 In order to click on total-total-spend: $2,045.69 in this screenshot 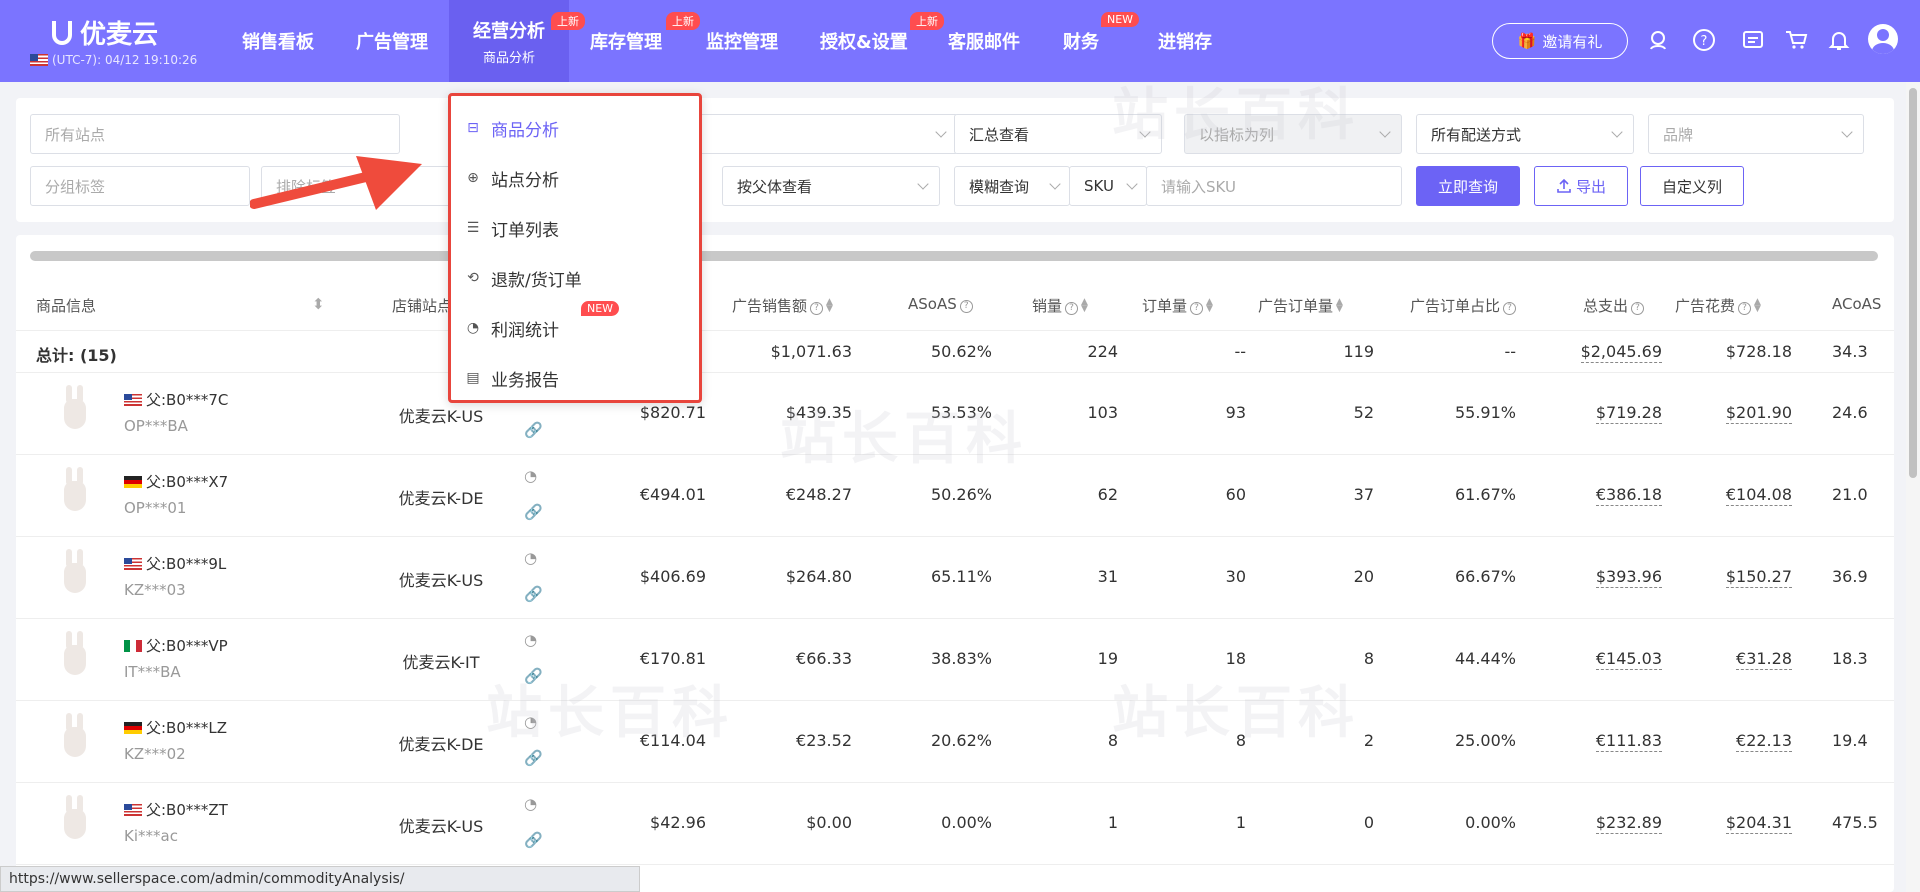, I will do `click(1594, 352)`.